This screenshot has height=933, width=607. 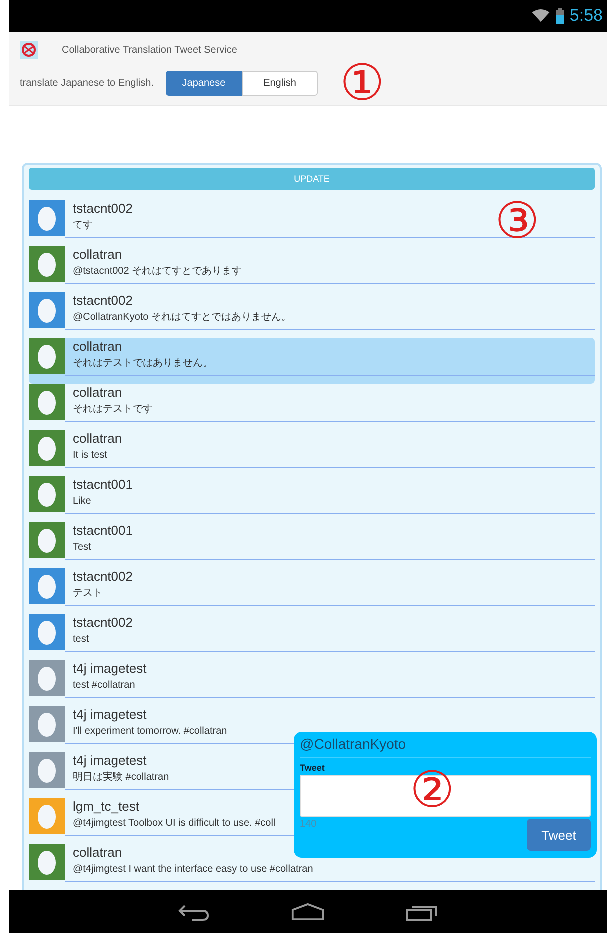 I want to click on tweet-text: テスト, so click(x=88, y=594).